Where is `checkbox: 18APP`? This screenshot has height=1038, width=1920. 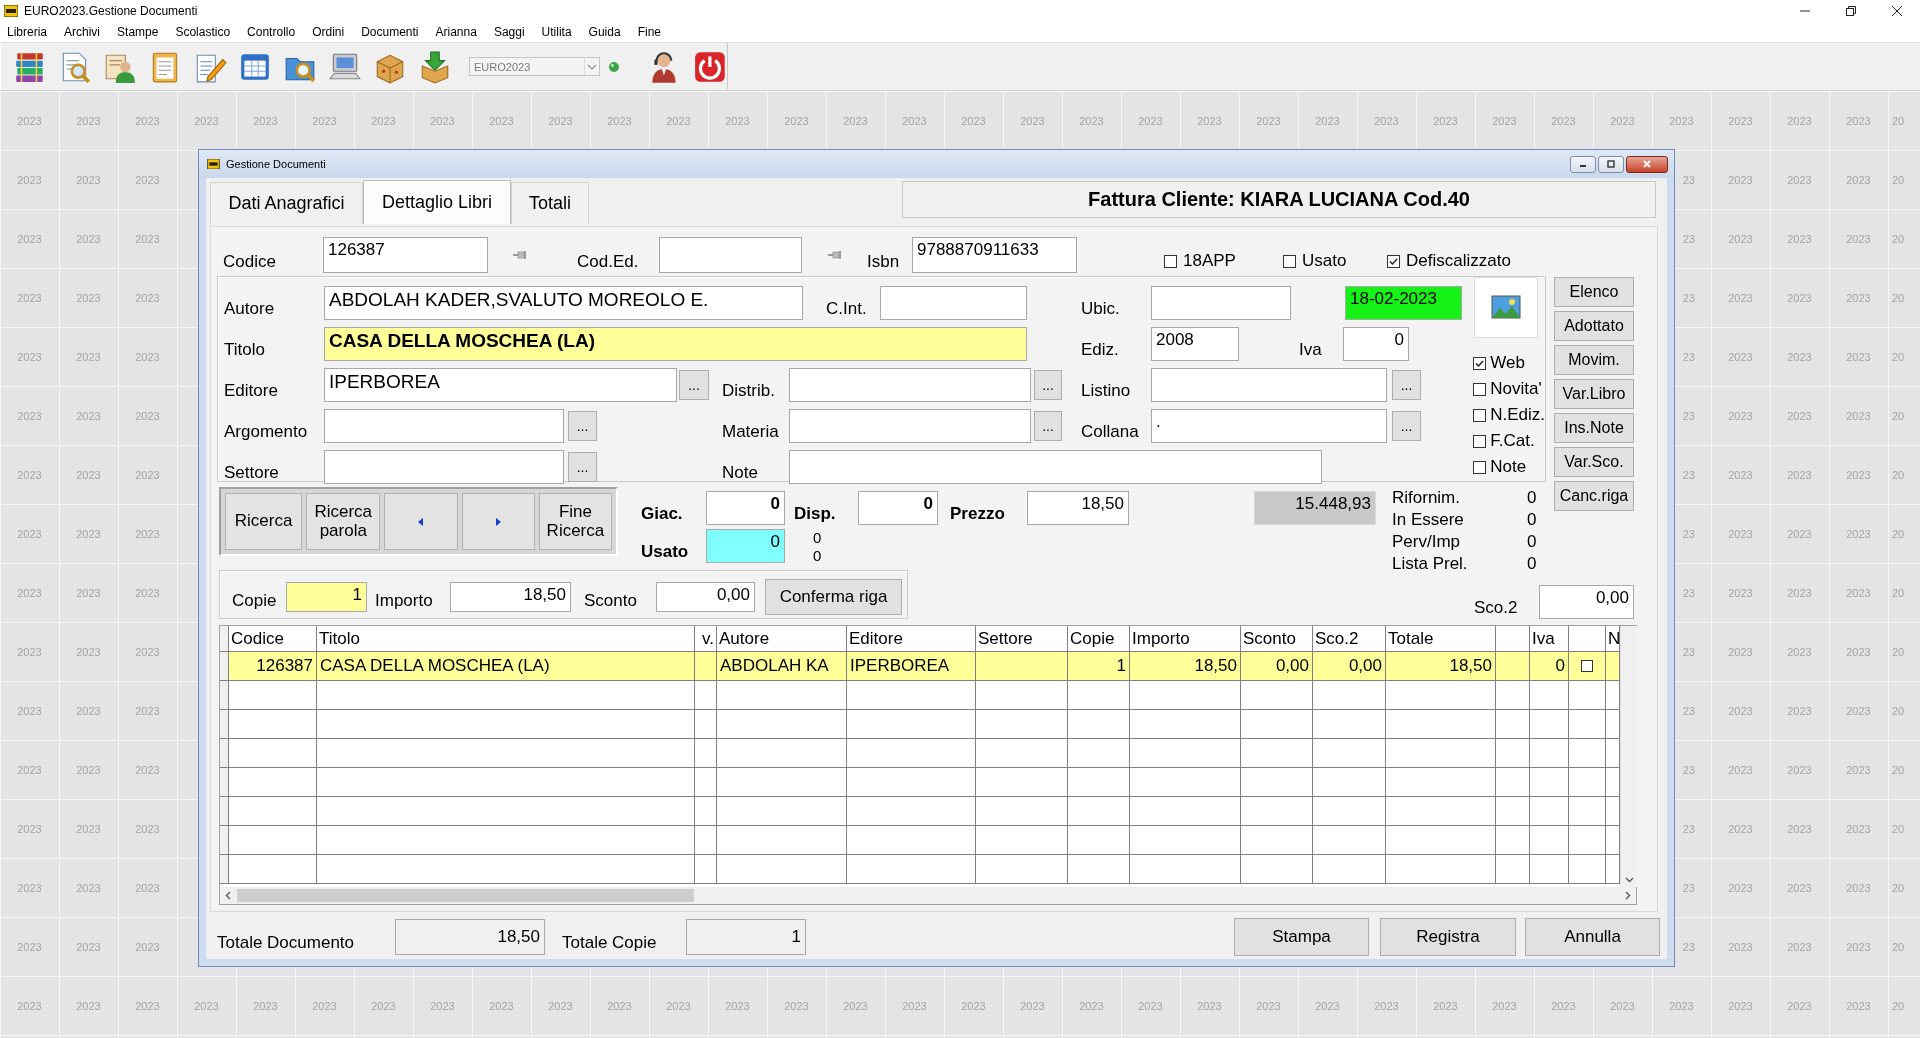 checkbox: 18APP is located at coordinates (1200, 261).